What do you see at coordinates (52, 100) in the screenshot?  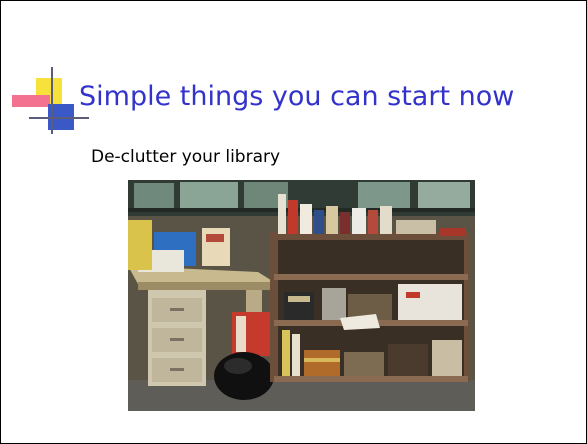 I see `title-bullet-vertical-line` at bounding box center [52, 100].